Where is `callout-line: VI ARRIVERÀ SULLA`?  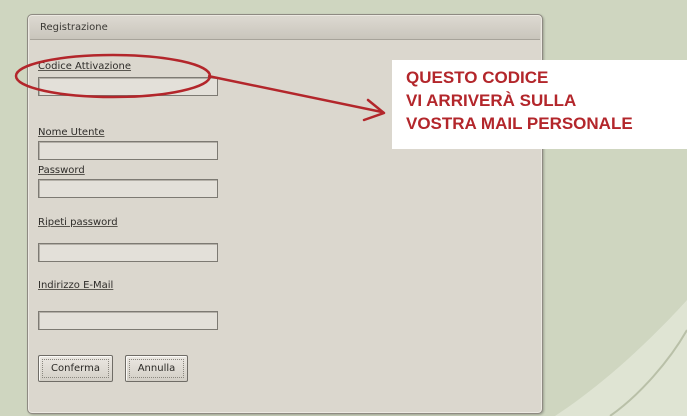
callout-line: VI ARRIVERÀ SULLA is located at coordinates (491, 100).